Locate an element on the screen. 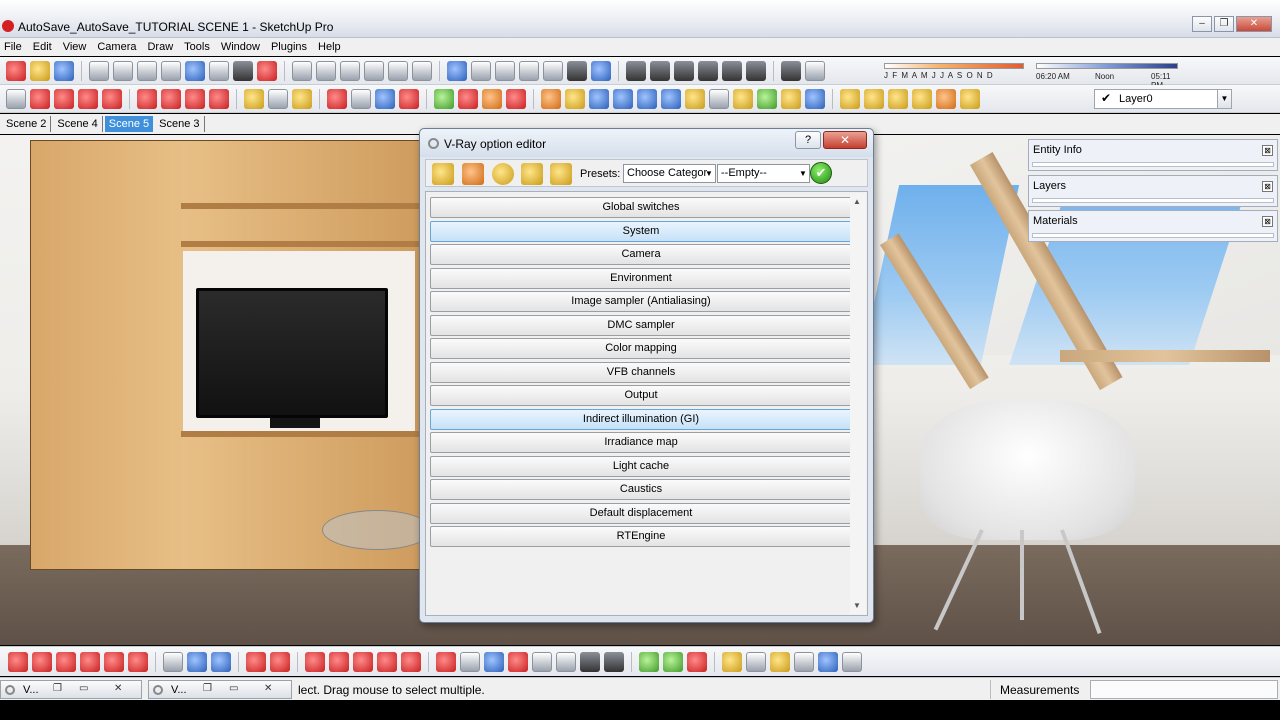 The width and height of the screenshot is (1280, 720). follow-me-icon is located at coordinates (90, 661).